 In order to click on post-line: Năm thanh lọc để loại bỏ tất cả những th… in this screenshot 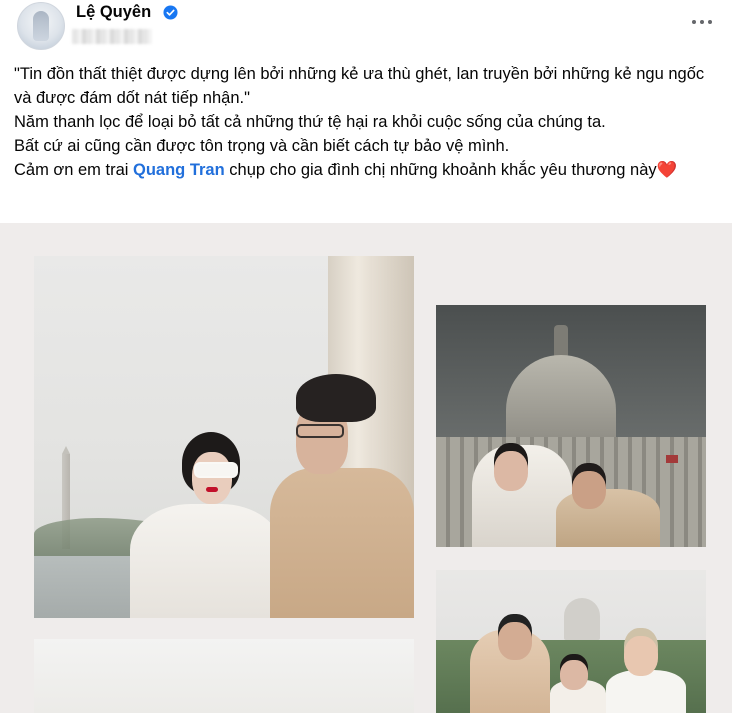, I will do `click(310, 122)`.